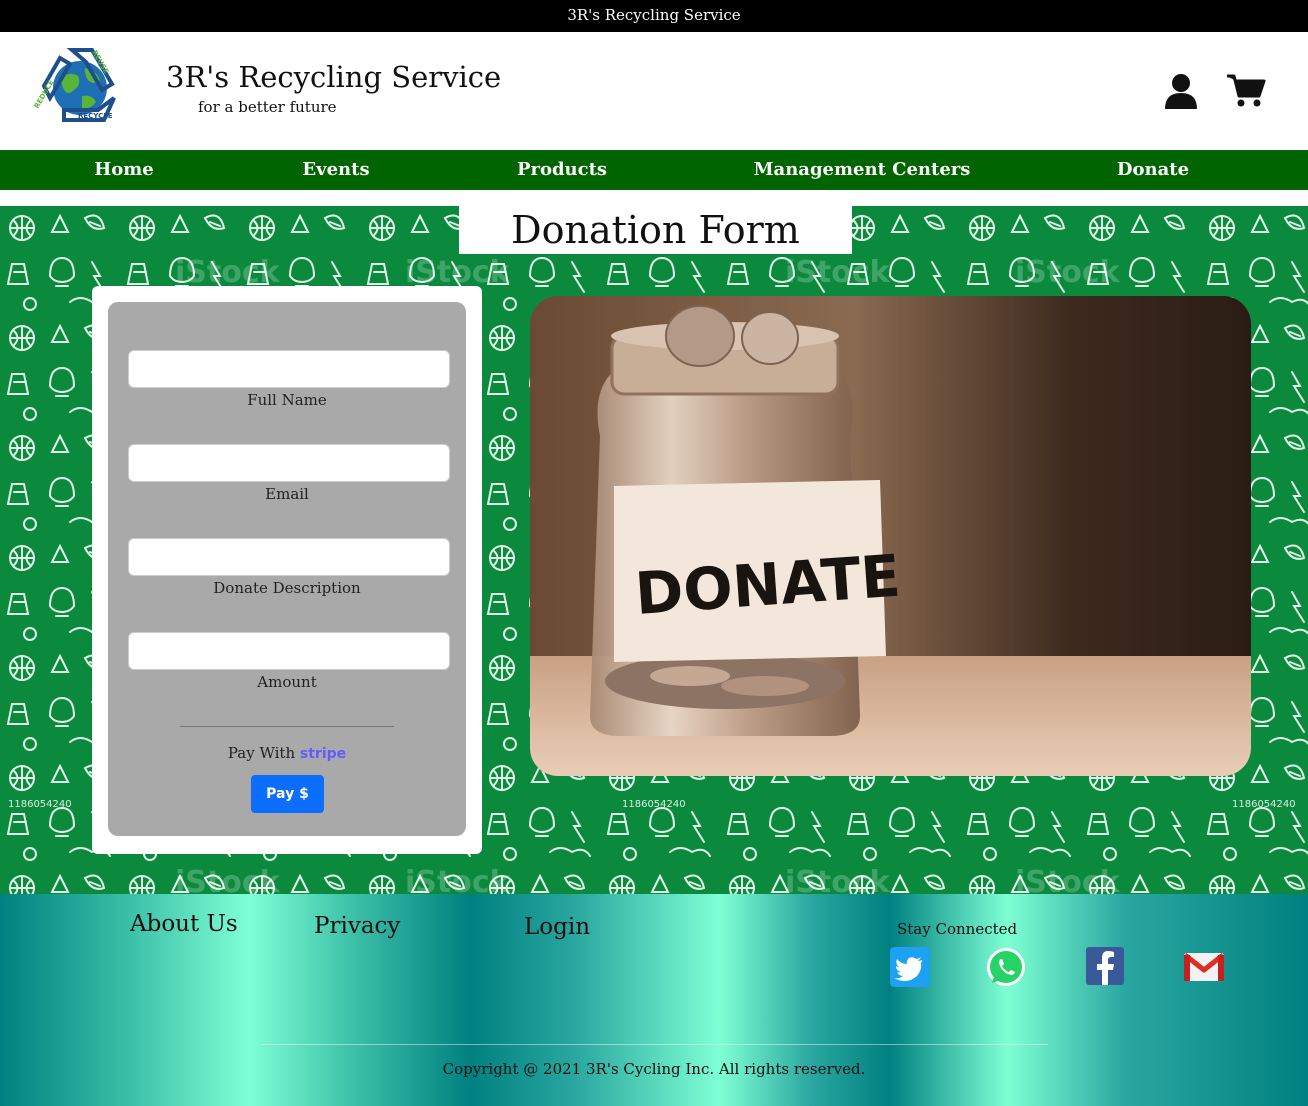 The height and width of the screenshot is (1106, 1308). What do you see at coordinates (287, 400) in the screenshot?
I see `full-name-label: Full Name` at bounding box center [287, 400].